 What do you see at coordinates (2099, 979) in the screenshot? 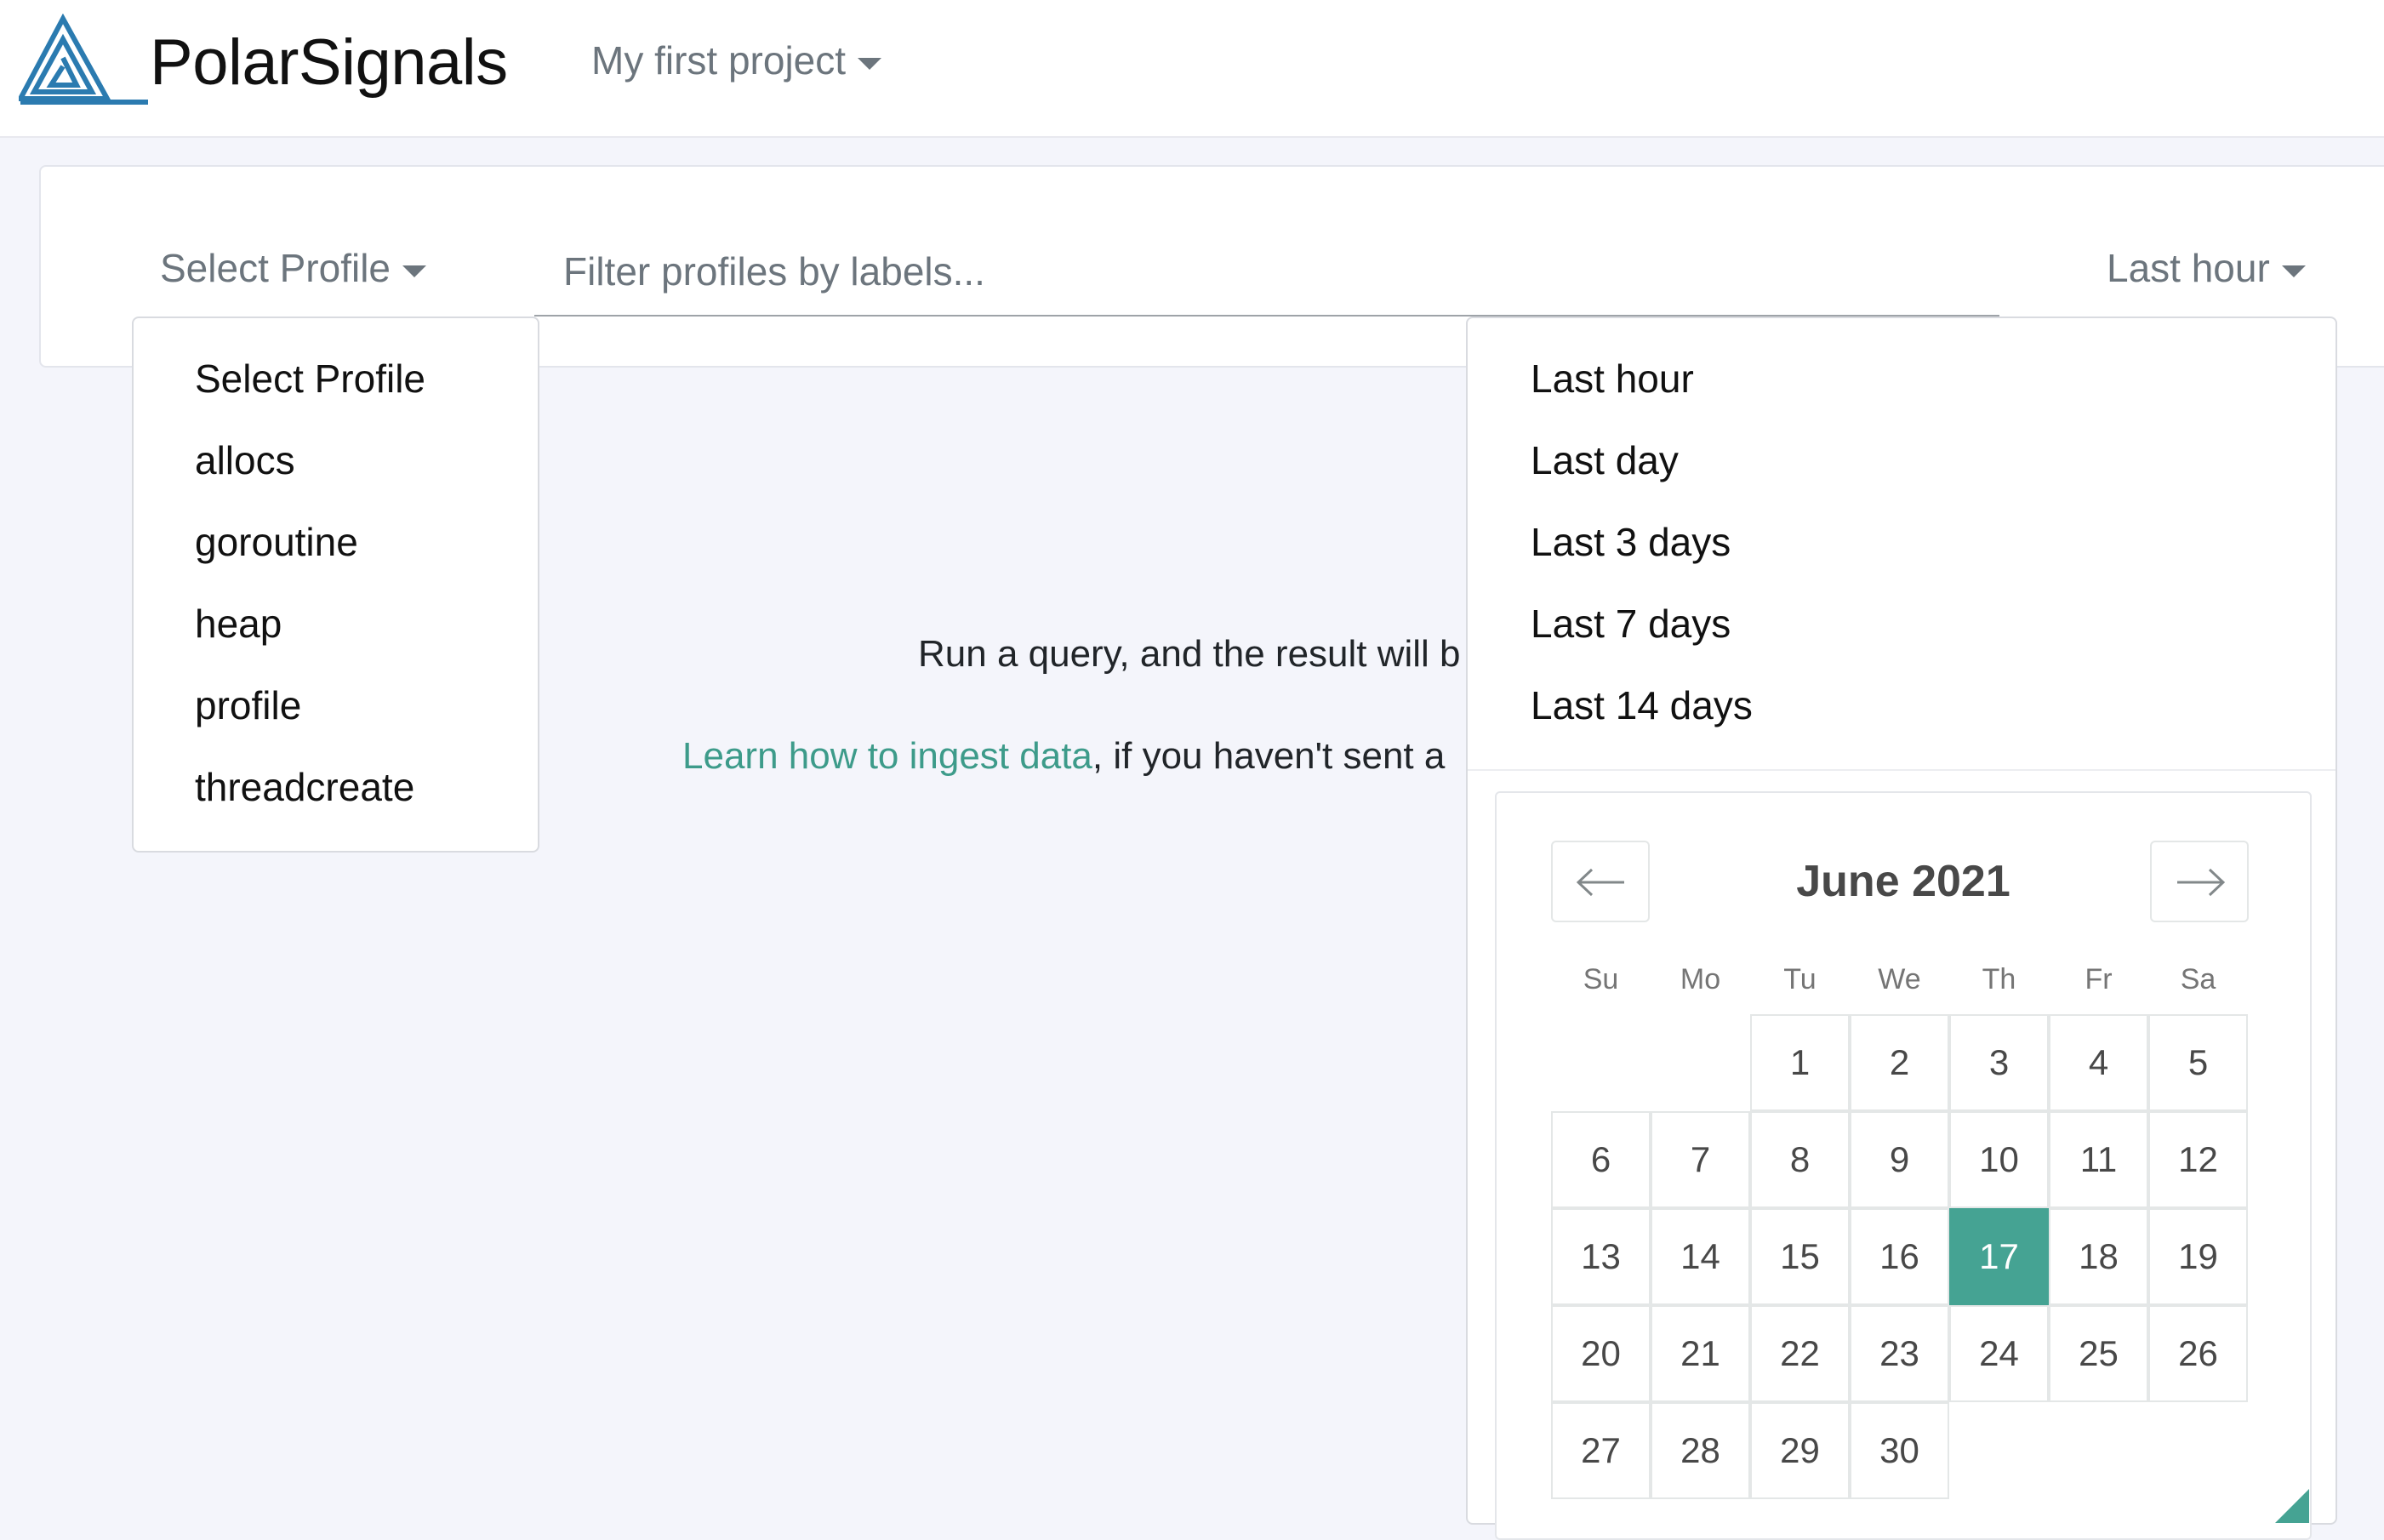
I see `weekday-label: Fr` at bounding box center [2099, 979].